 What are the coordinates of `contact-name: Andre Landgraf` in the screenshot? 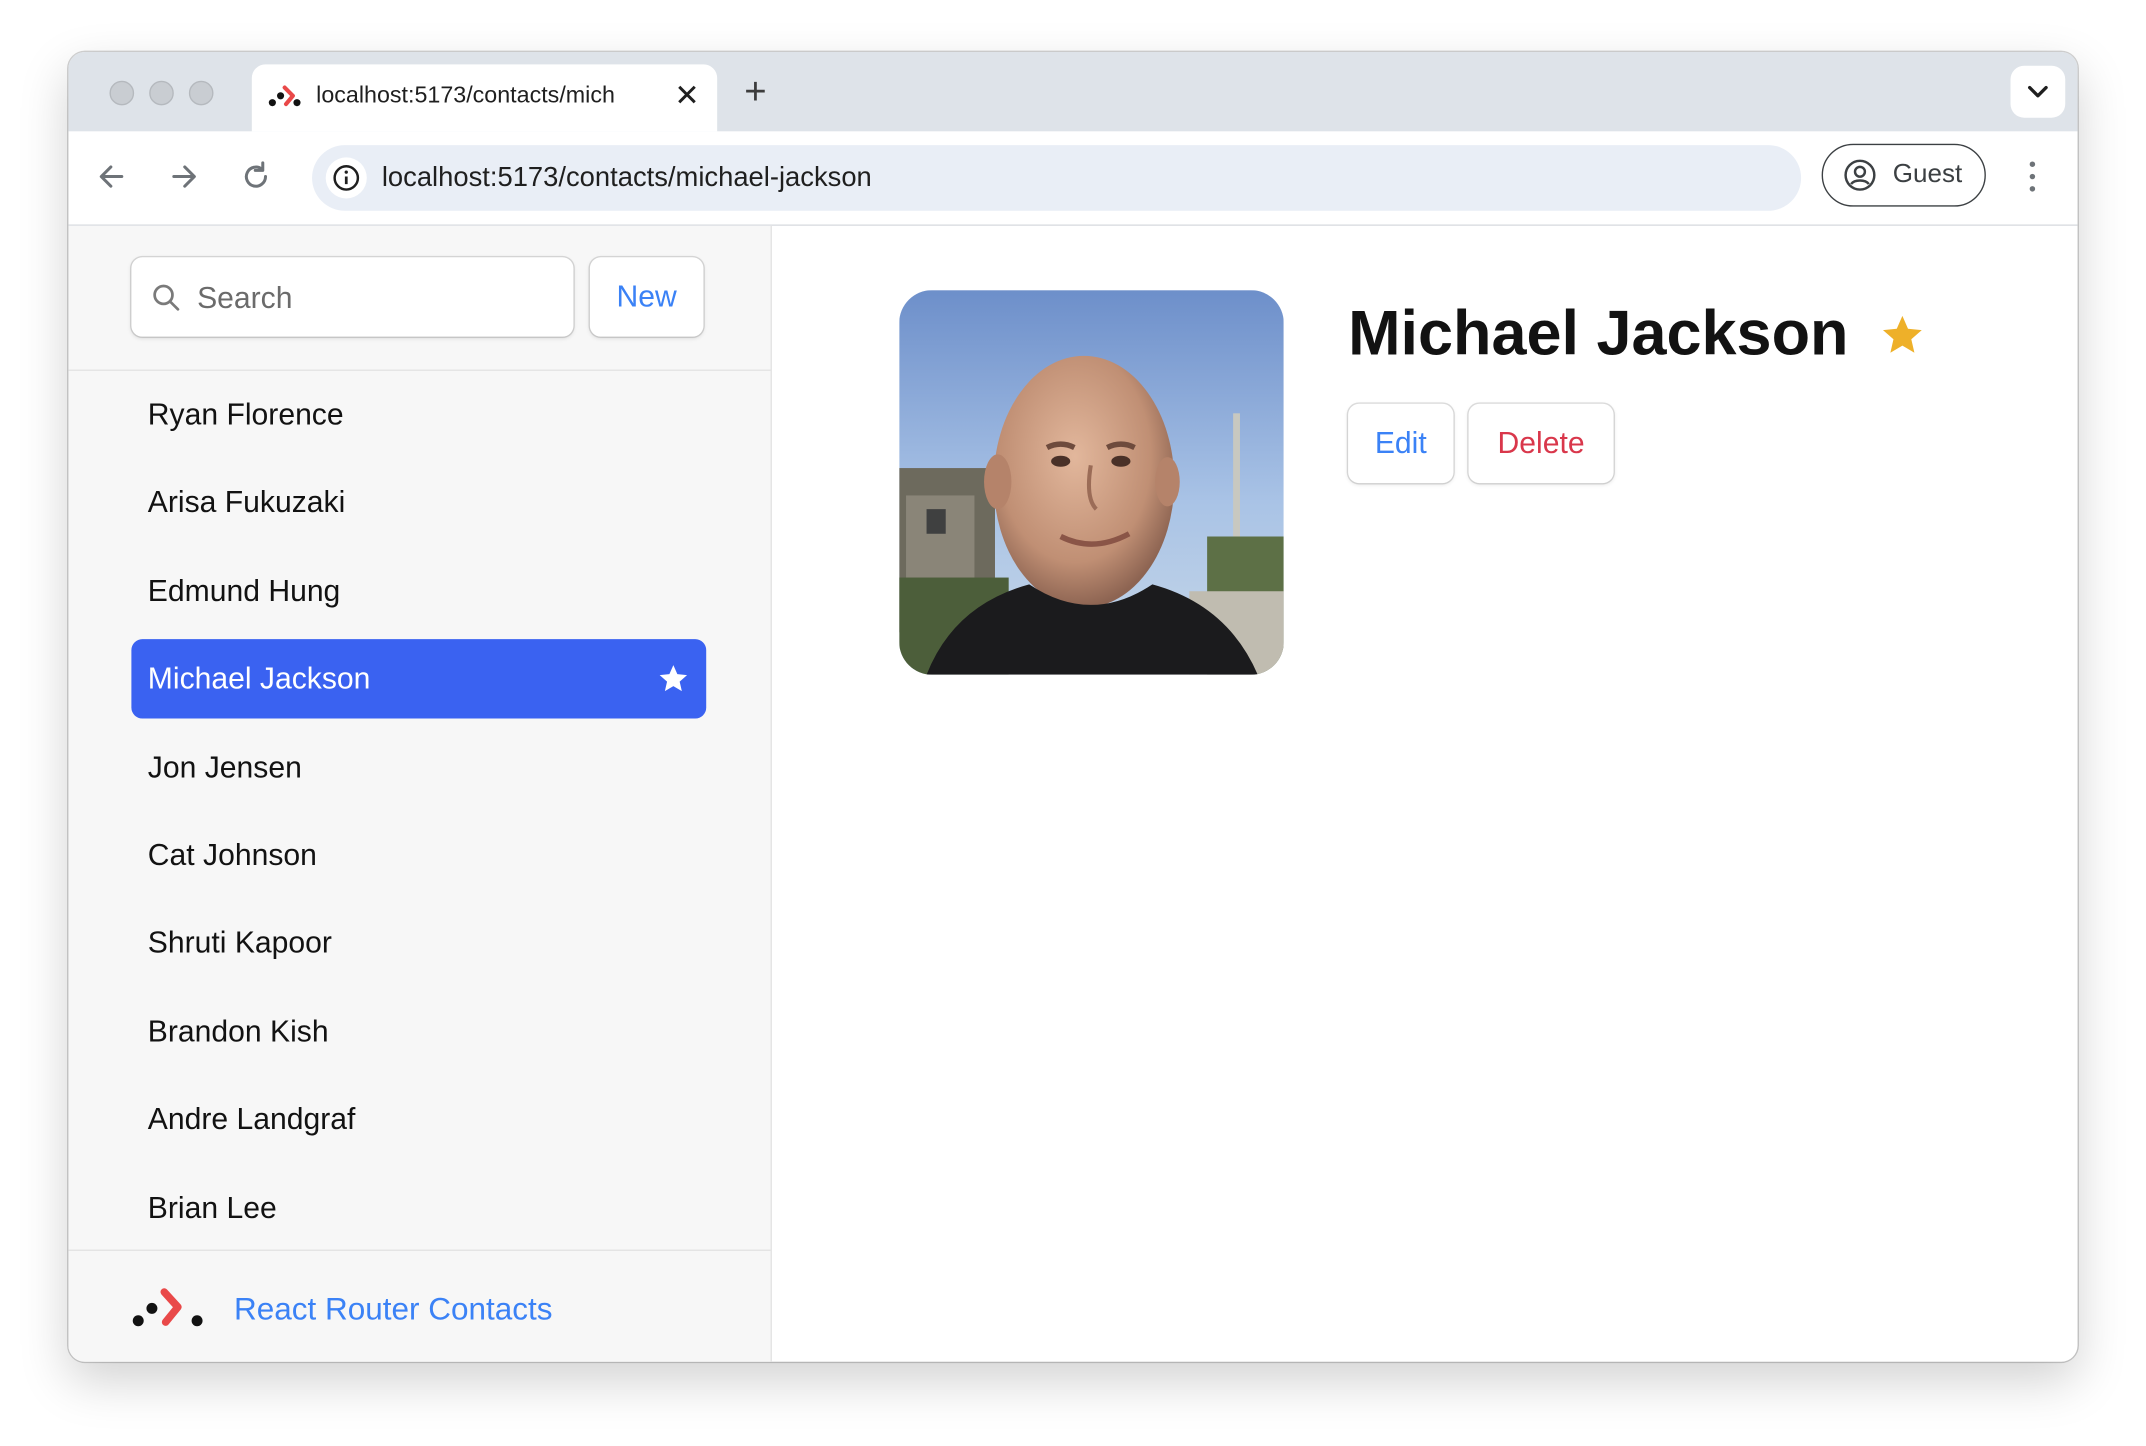 It's located at (251, 1119).